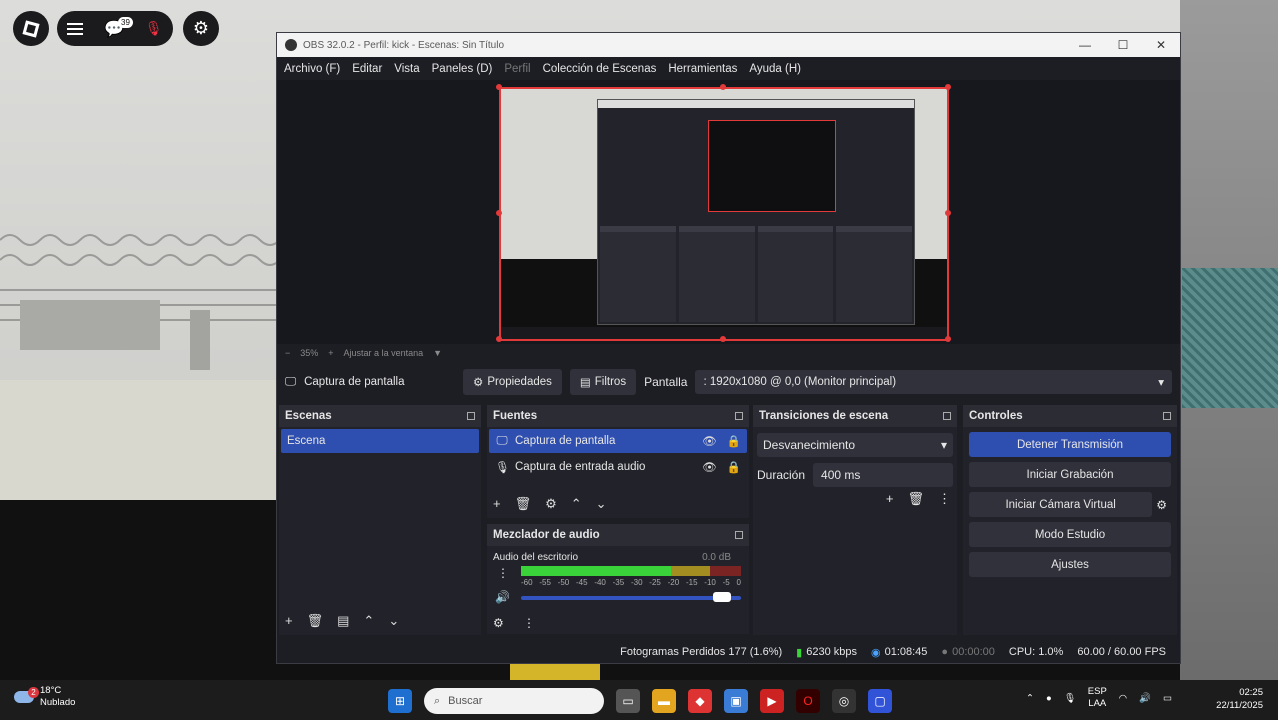  Describe the element at coordinates (1235, 699) in the screenshot. I see `clock: 02:25 22/11/2025` at that location.